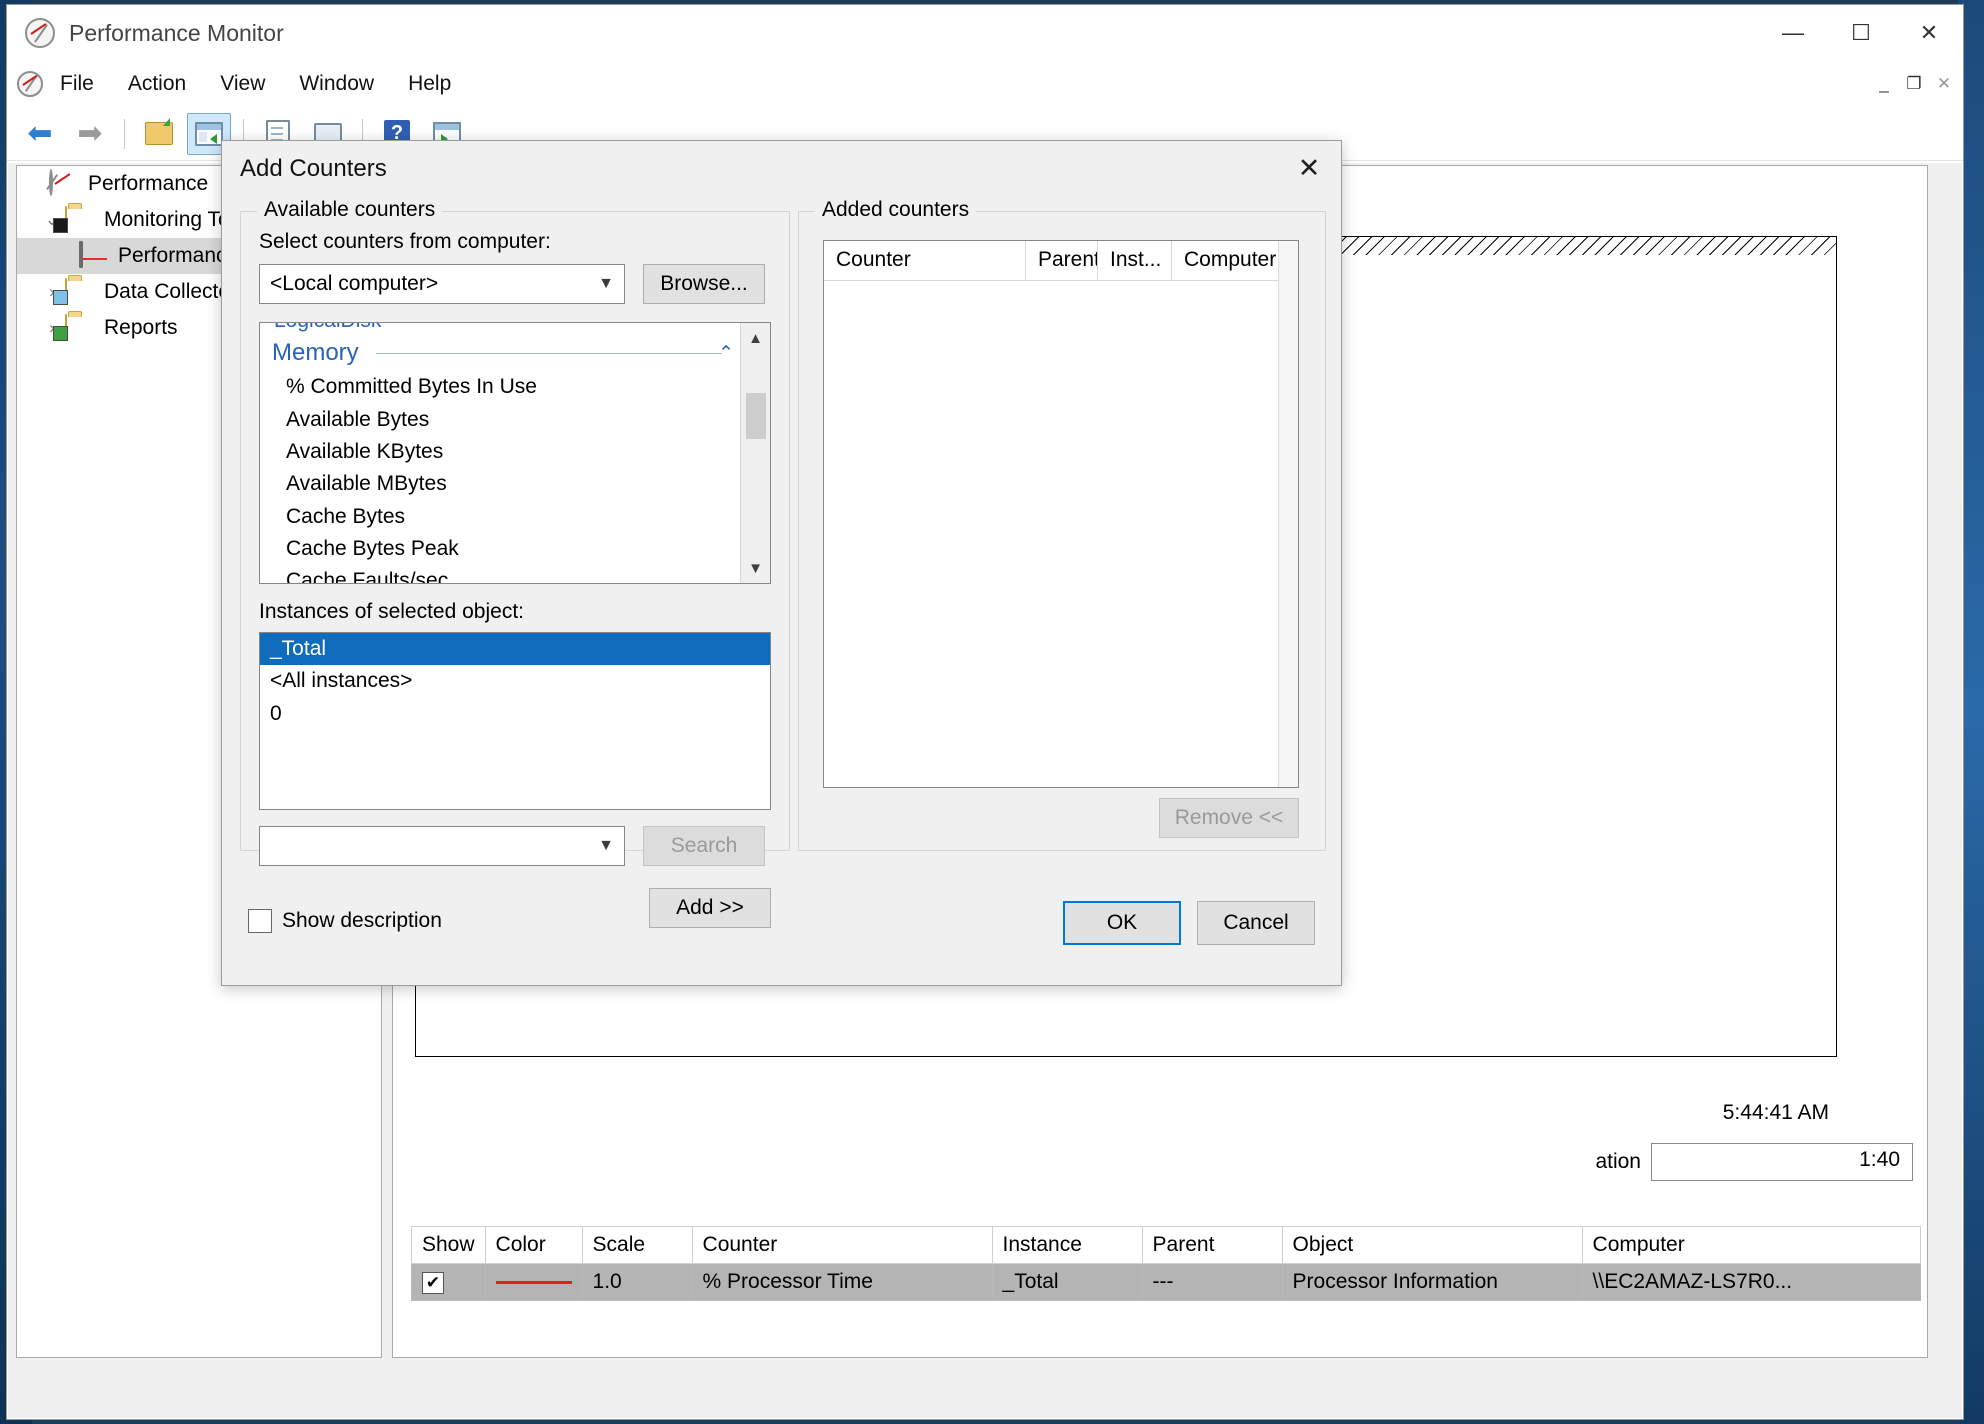 The height and width of the screenshot is (1424, 1984). Describe the element at coordinates (755, 338) in the screenshot. I see `scroll-up-icon: ▲` at that location.